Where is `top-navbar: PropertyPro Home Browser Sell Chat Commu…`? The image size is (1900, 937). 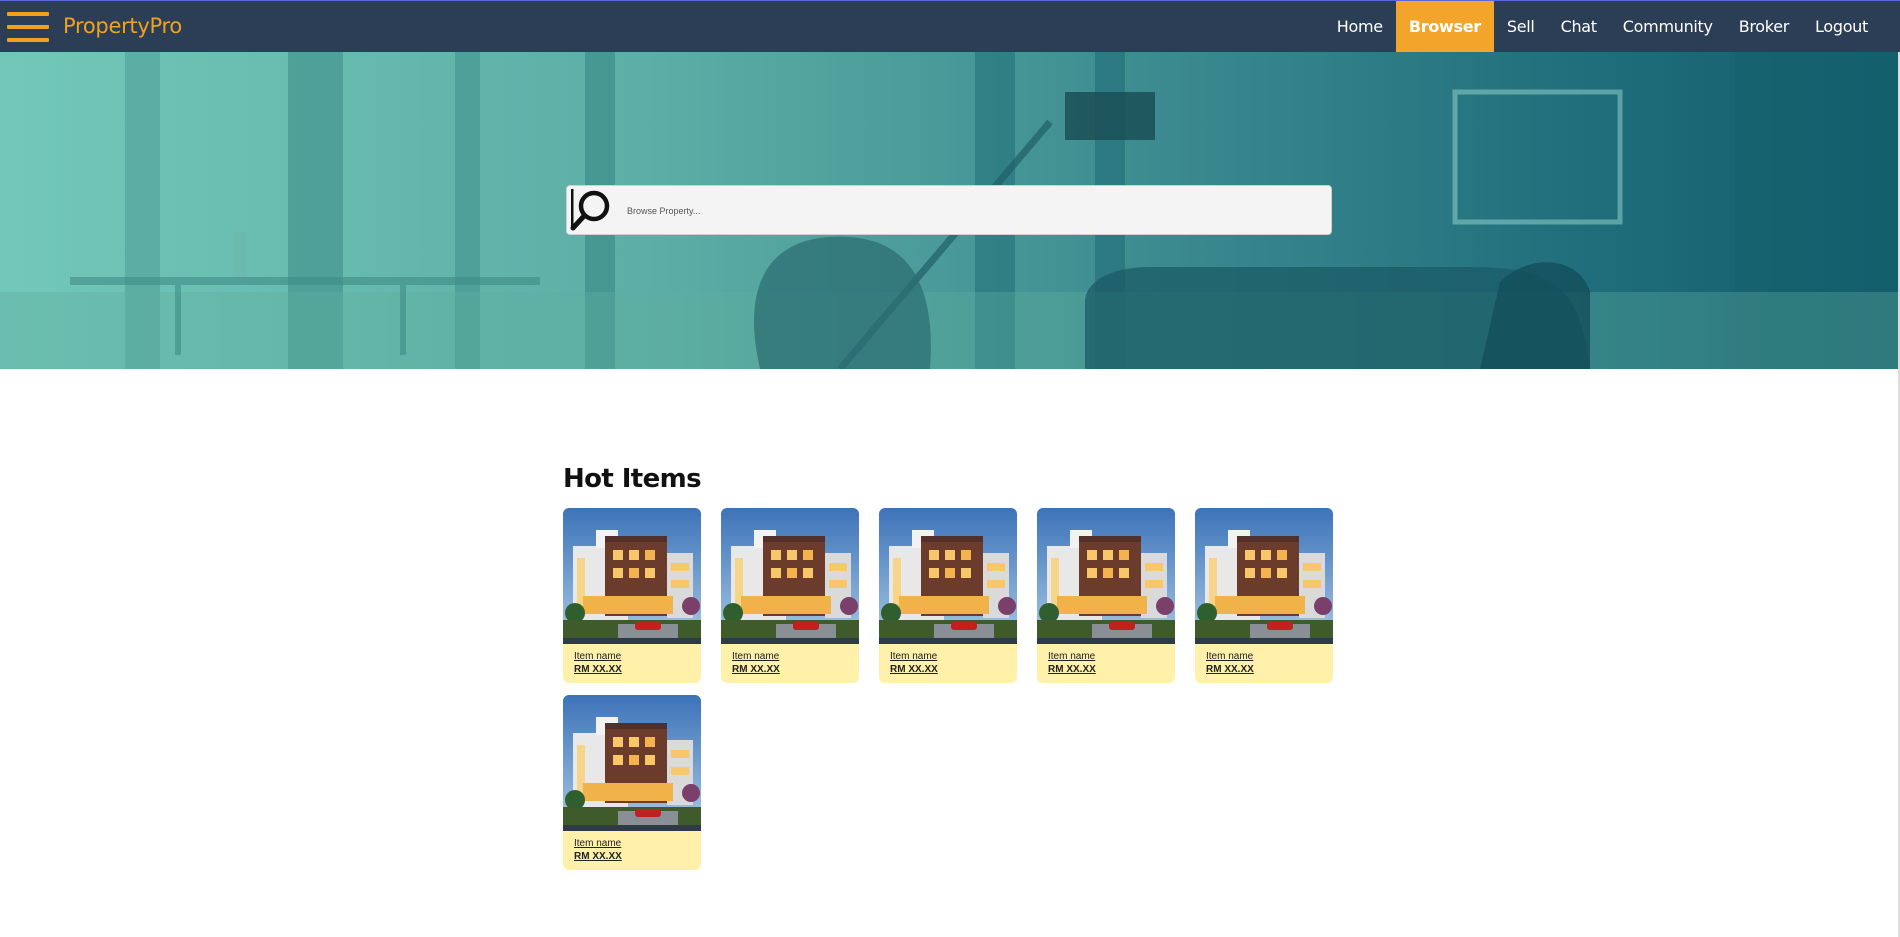
top-navbar: PropertyPro Home Browser Sell Chat Commu… is located at coordinates (950, 26).